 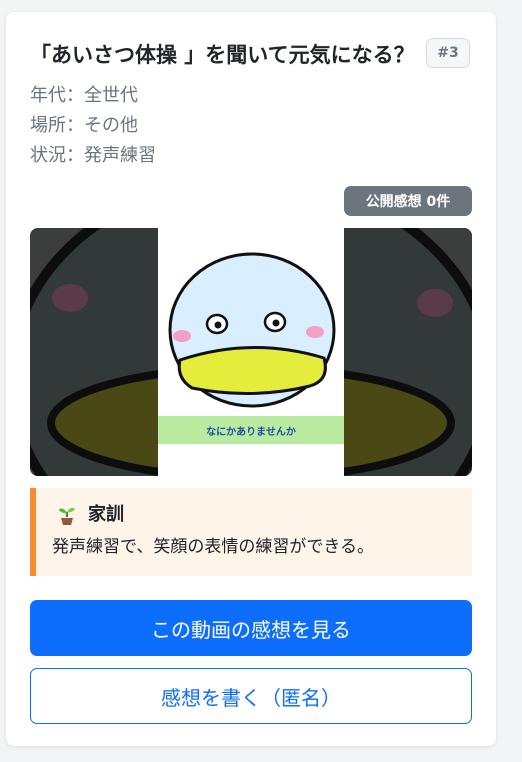 What do you see at coordinates (84, 125) in the screenshot?
I see `meta-place: 場所：その他` at bounding box center [84, 125].